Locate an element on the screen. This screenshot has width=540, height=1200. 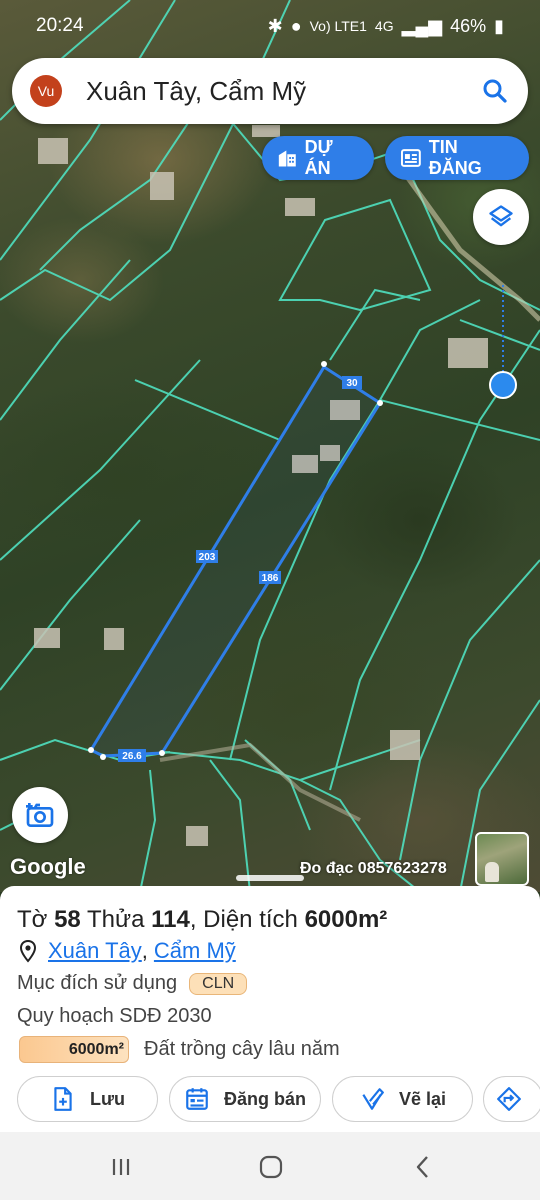
measure-watermark: Đo đạc 0857623278 is located at coordinates (373, 868).